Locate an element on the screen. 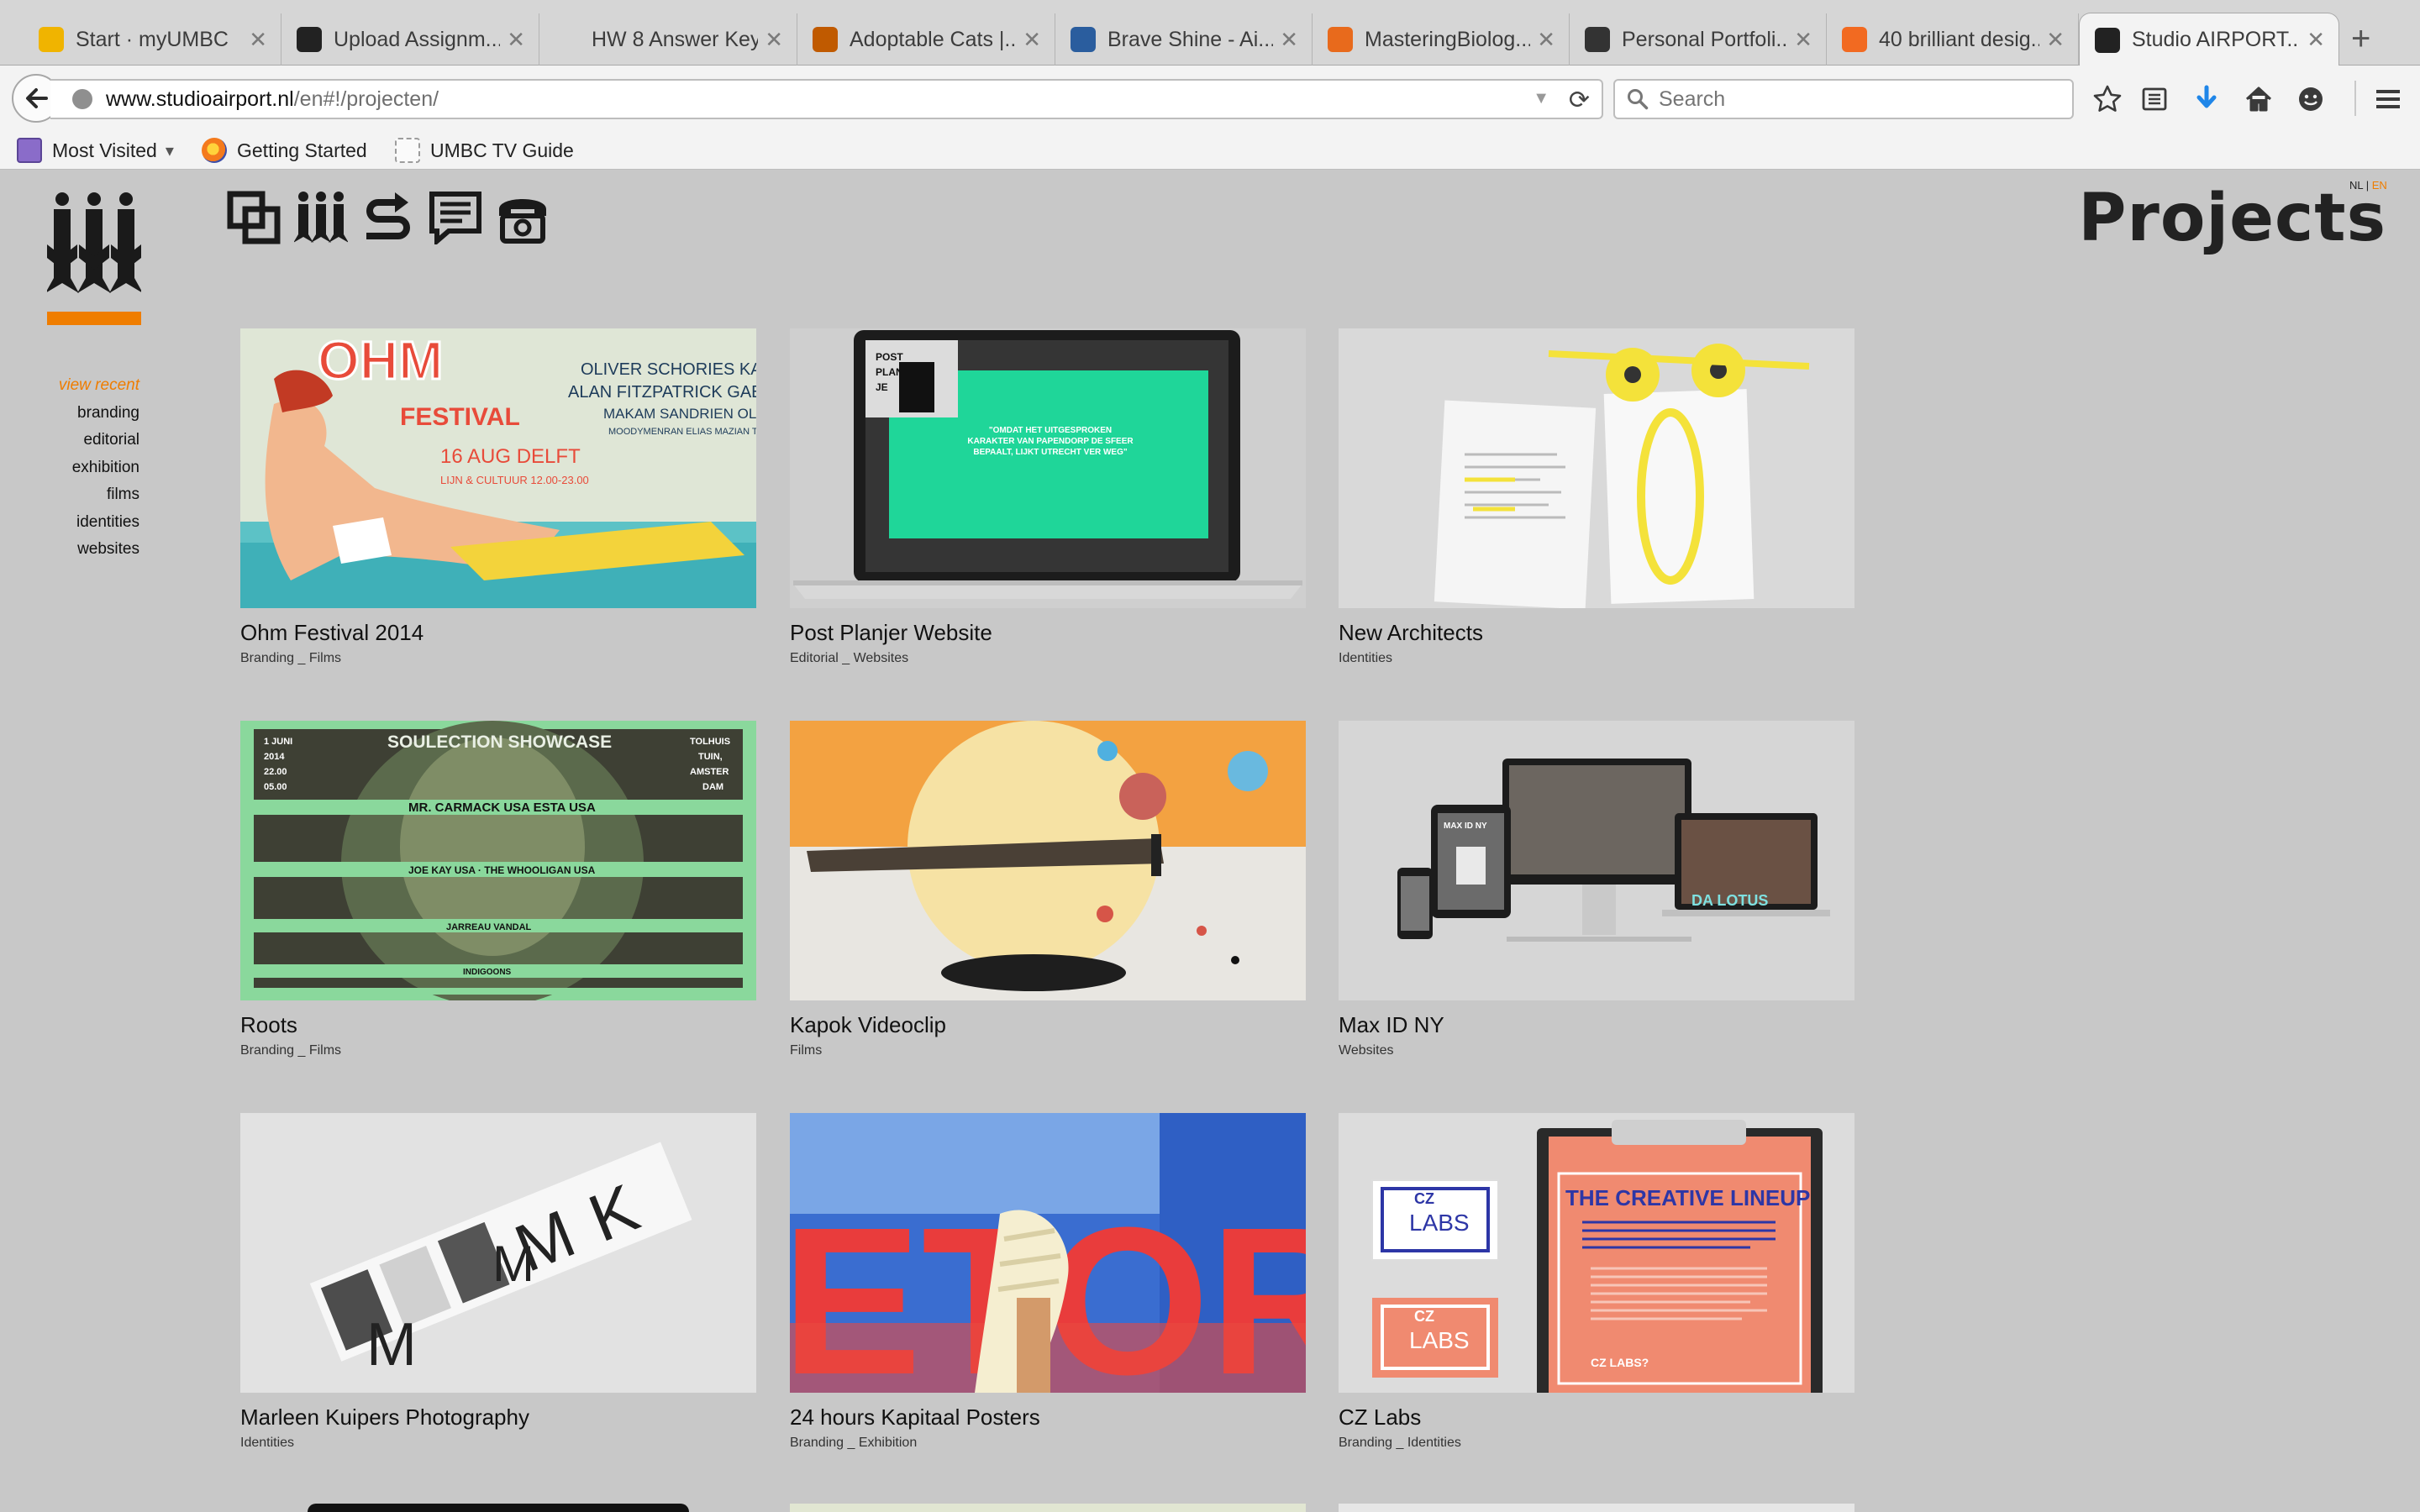 This screenshot has width=2420, height=1512. svg-text: MAKAM SANDRIEN OLIVIER is located at coordinates (679, 414).